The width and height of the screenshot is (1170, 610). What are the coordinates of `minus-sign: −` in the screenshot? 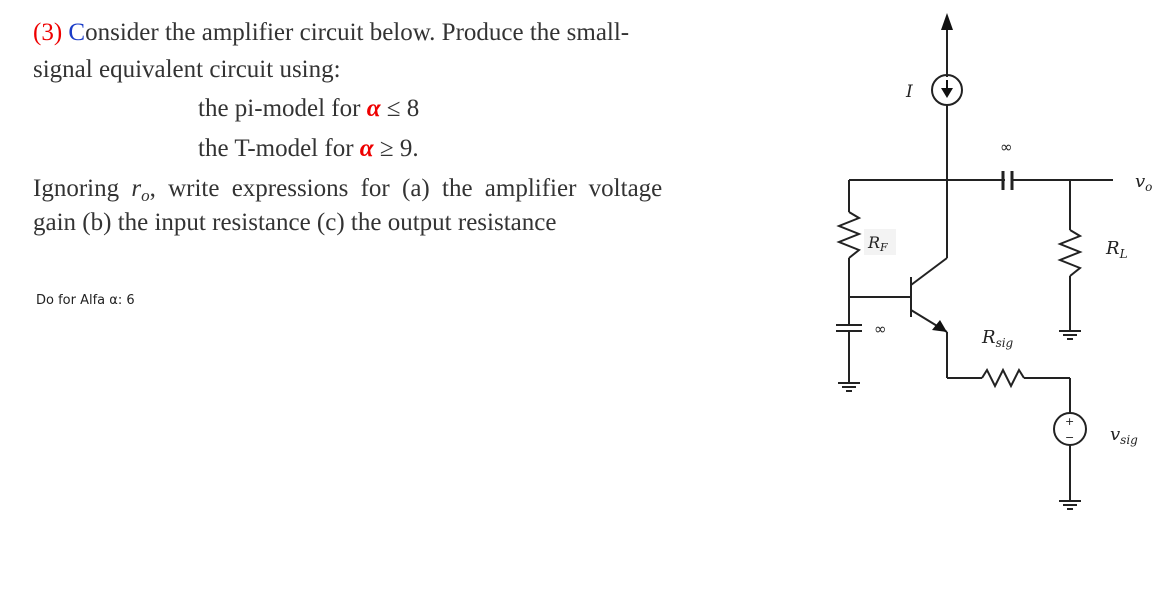 It's located at (1069, 437).